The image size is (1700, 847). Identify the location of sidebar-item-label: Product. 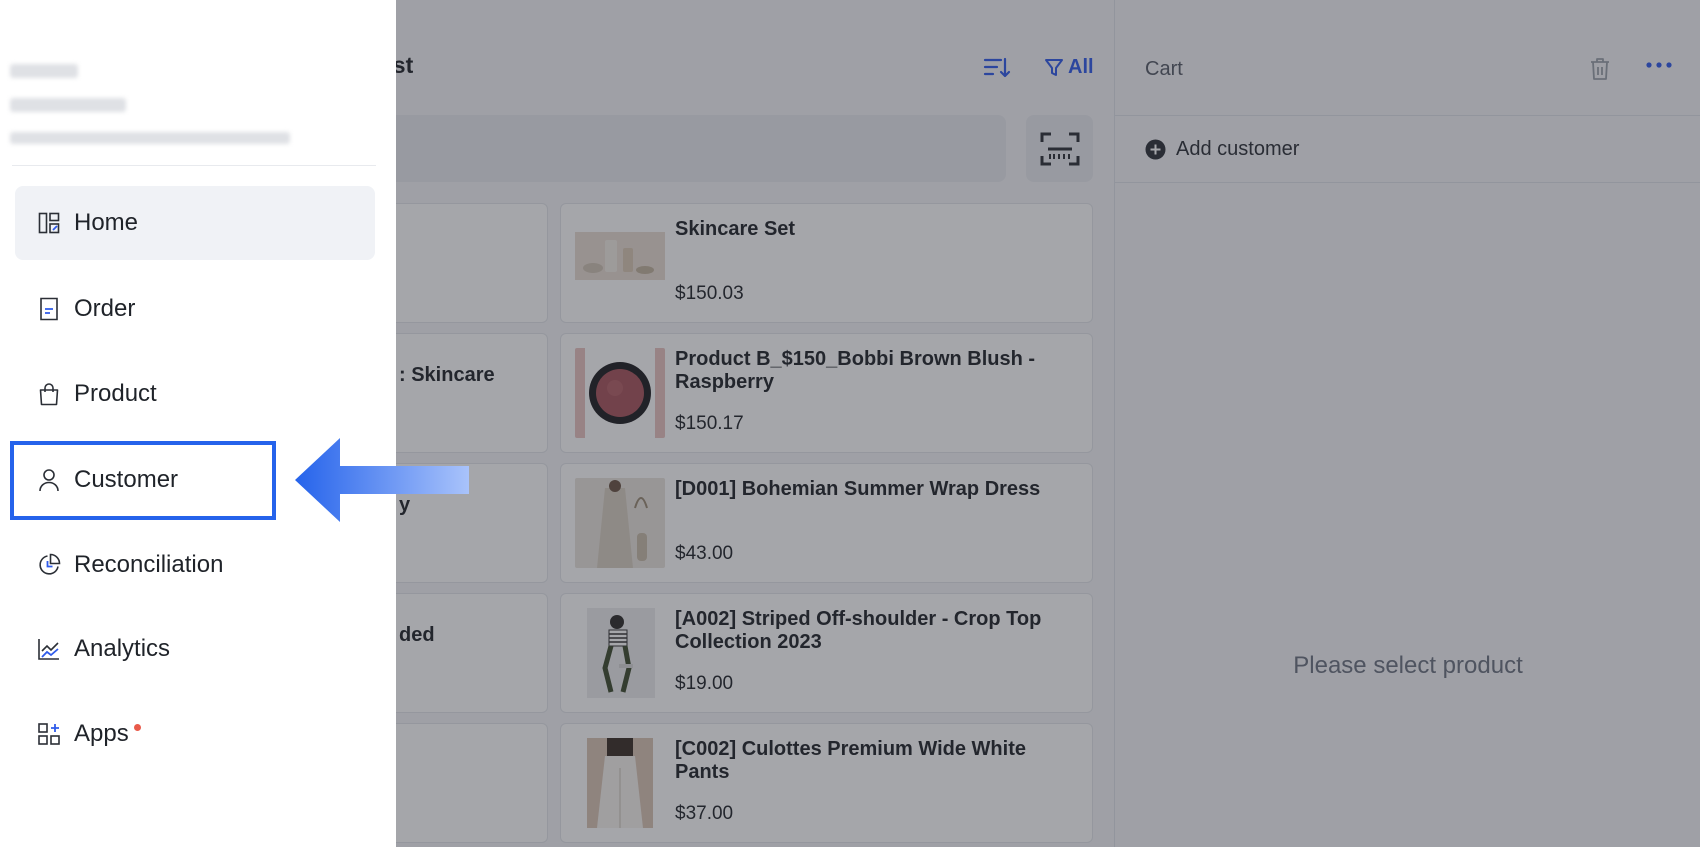
(115, 393).